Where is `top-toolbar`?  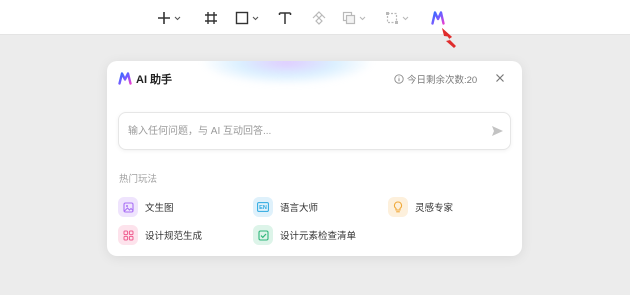
top-toolbar is located at coordinates (315, 17).